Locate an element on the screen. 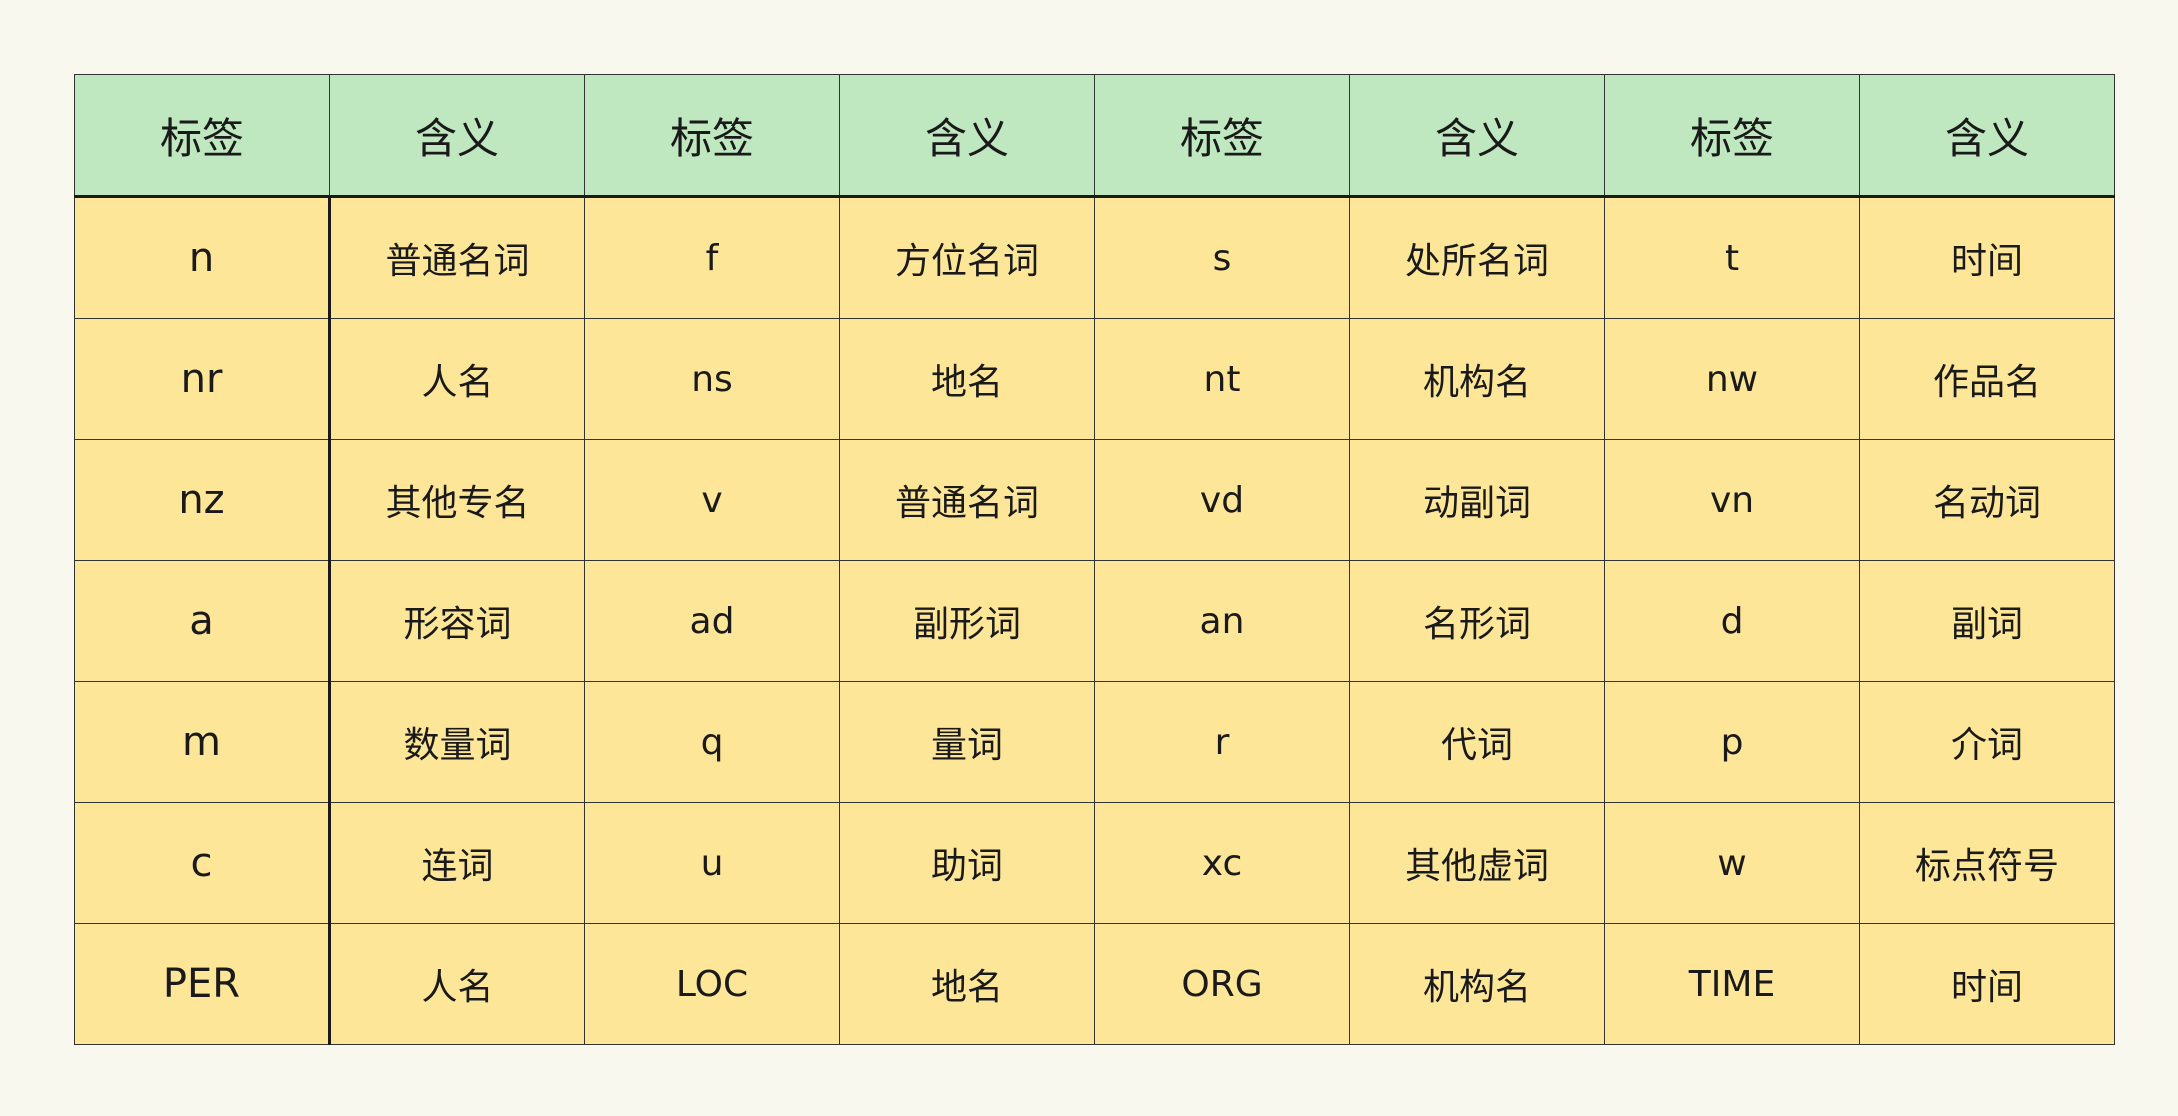 The height and width of the screenshot is (1116, 2178). table-row: nr 人名 ns 地名 nt 机构名 nw 作品名 is located at coordinates (1094, 379).